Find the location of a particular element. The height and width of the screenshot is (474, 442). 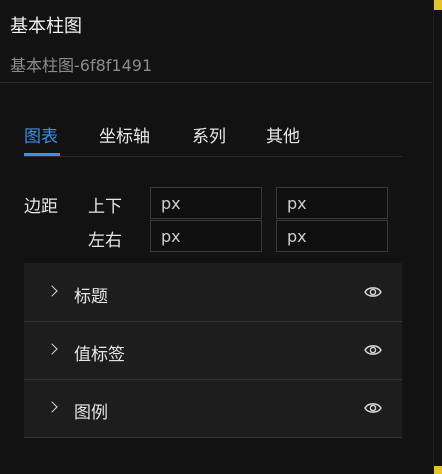

section-legend-label: 图例 is located at coordinates (91, 413).